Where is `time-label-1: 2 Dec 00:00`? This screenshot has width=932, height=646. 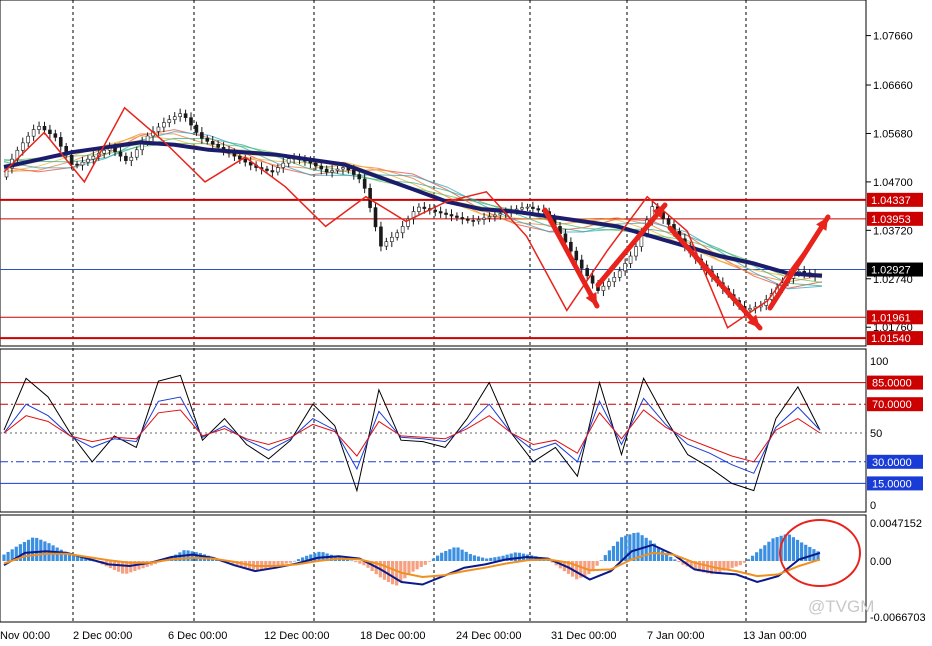
time-label-1: 2 Dec 00:00 is located at coordinates (102, 636).